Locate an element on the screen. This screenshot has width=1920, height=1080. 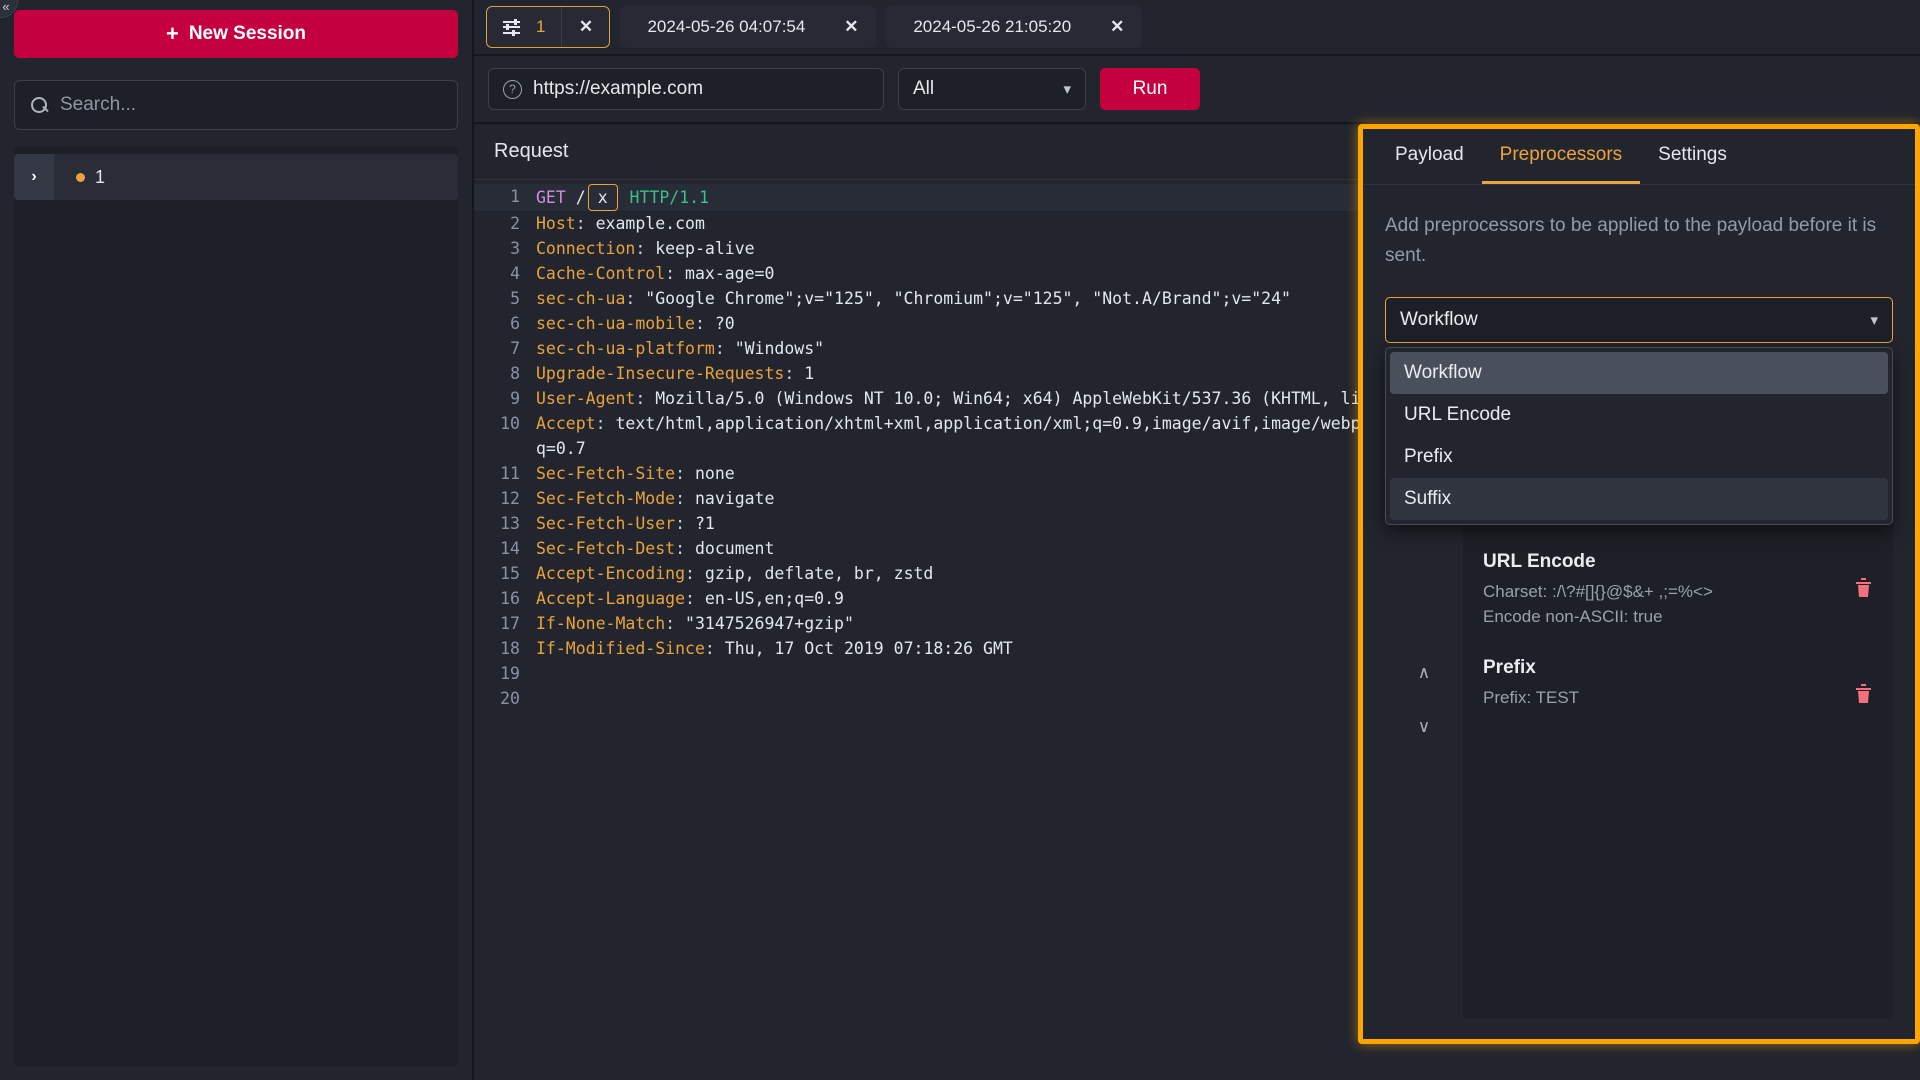
url-input: ? https://example.com is located at coordinates (686, 89).